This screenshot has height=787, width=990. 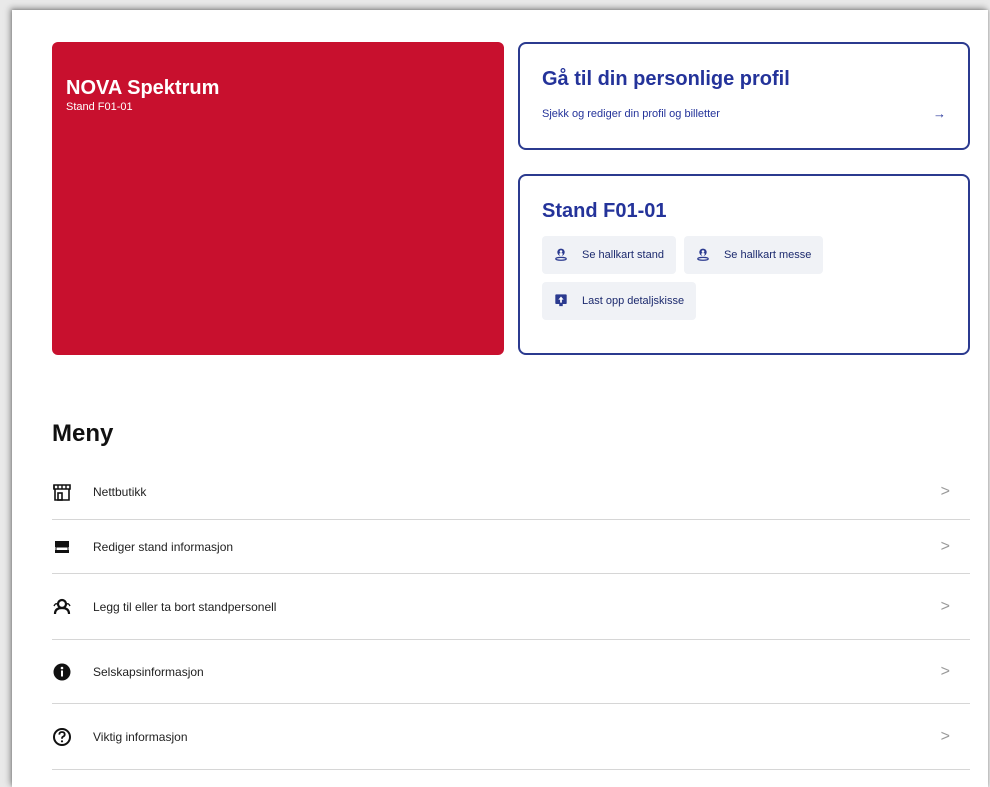 What do you see at coordinates (511, 547) in the screenshot?
I see `menu-item-rediger-stand: Rediger stand informasjon >` at bounding box center [511, 547].